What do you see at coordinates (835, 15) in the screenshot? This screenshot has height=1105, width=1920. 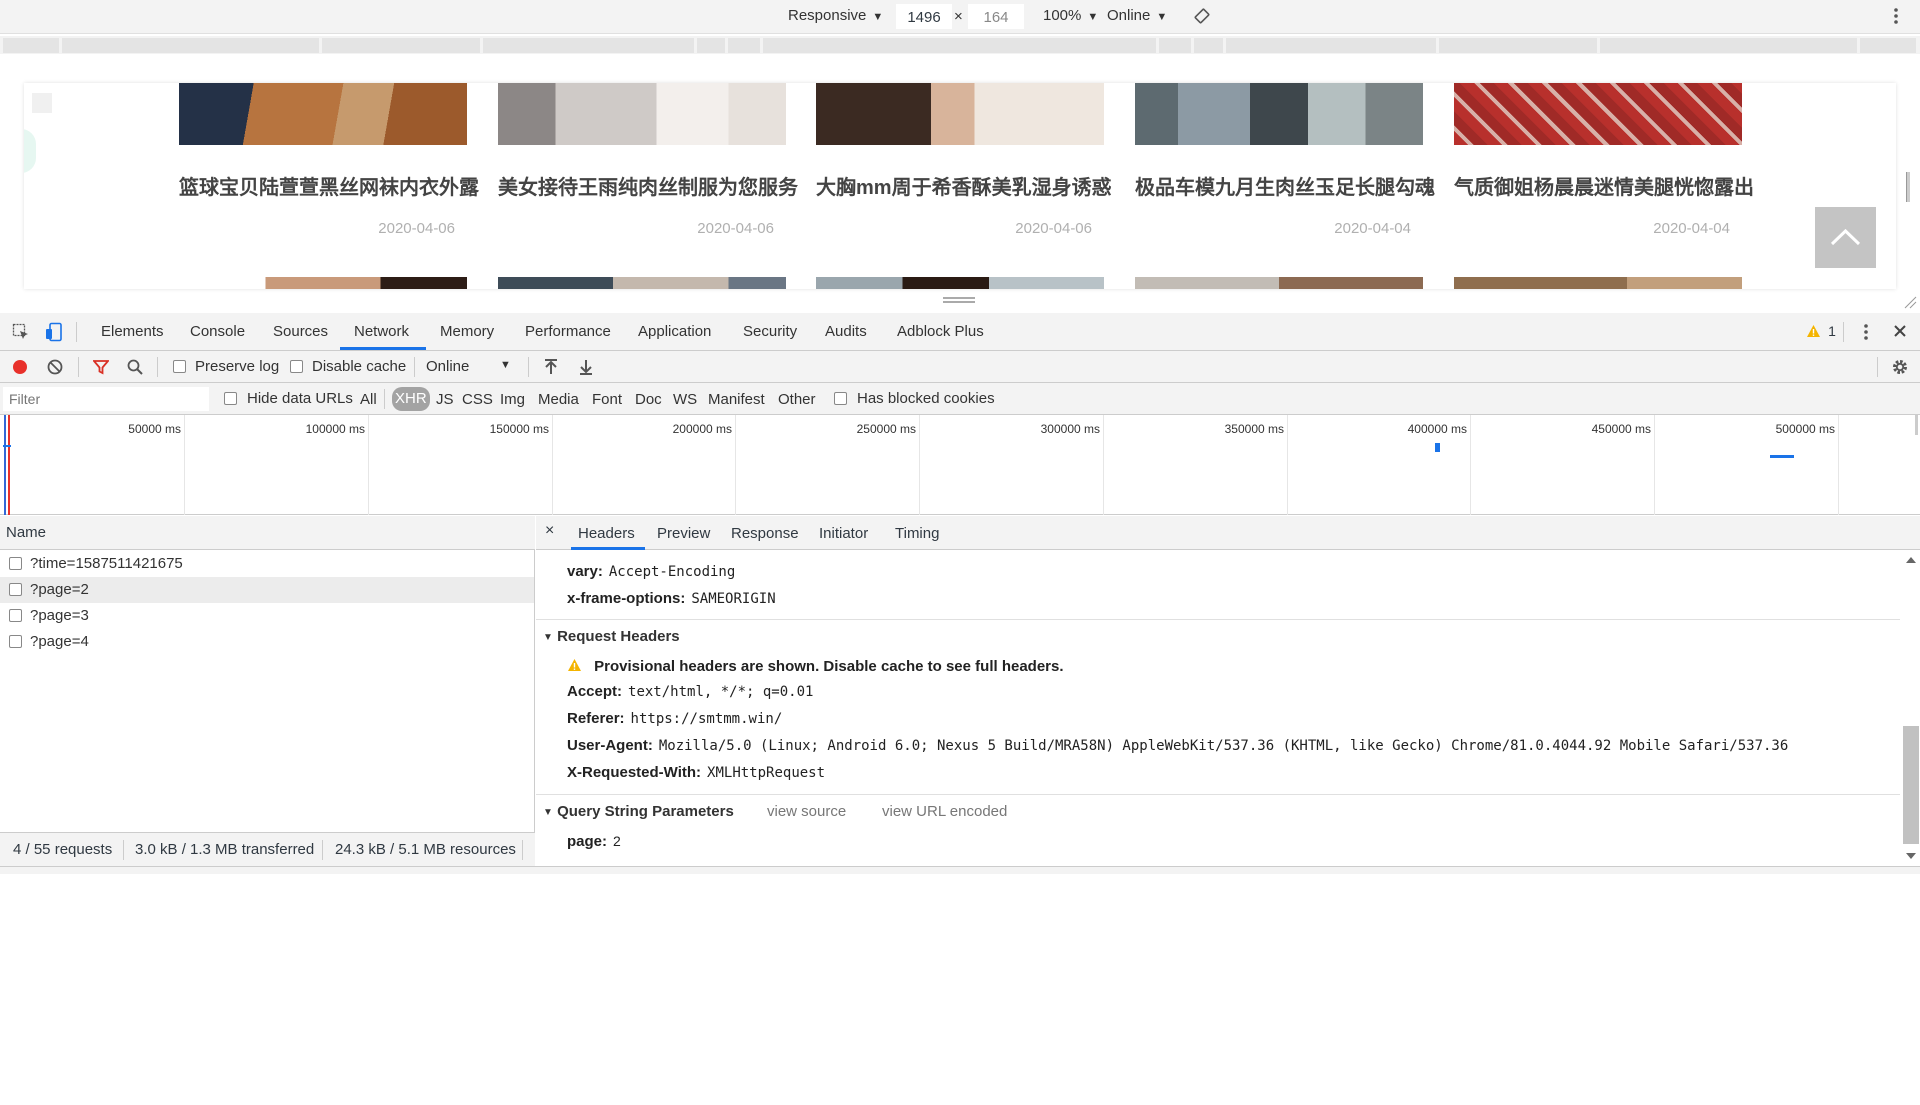 I see `device-select: Responsive ▼` at bounding box center [835, 15].